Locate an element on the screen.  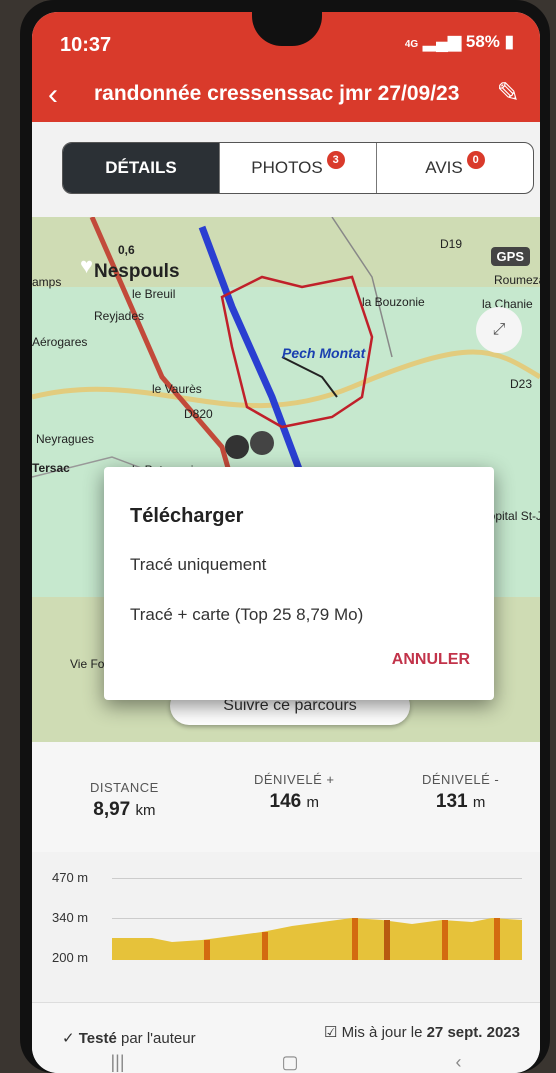
tested-by-author: ✓ Testé par l'auteur is located at coordinates (129, 1038).